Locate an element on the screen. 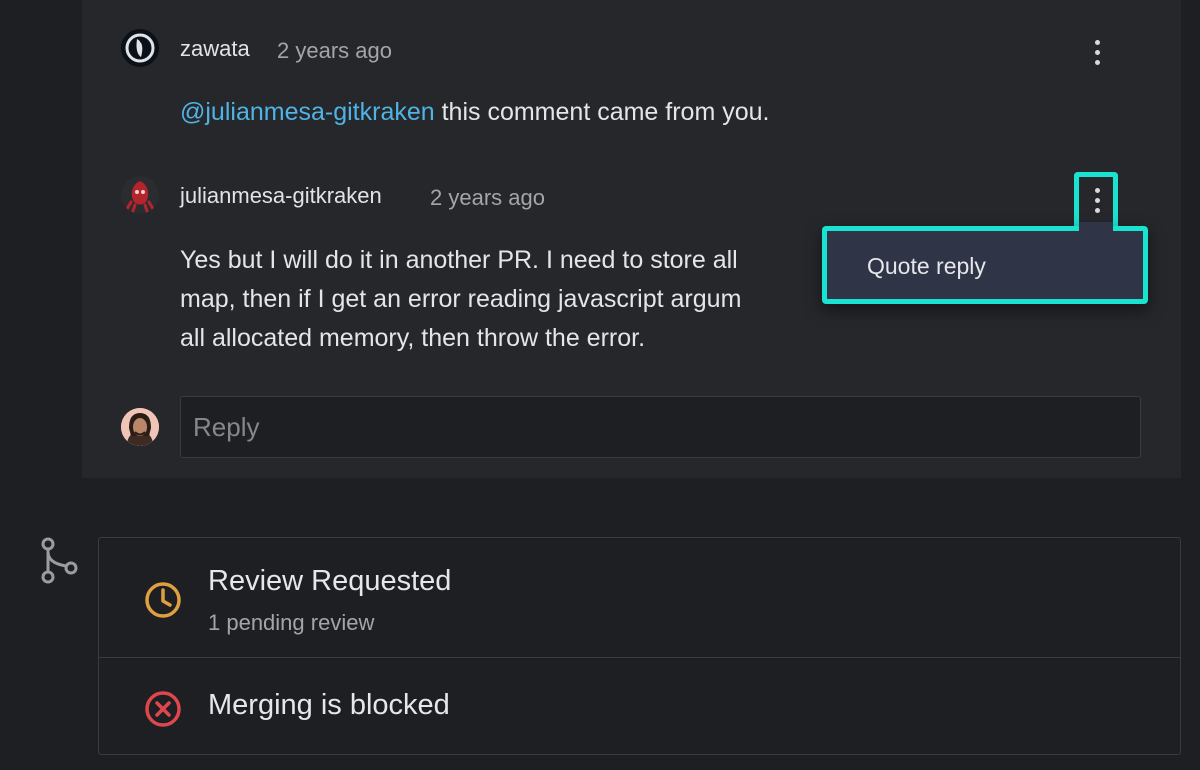  context-menu: Quote reply is located at coordinates (985, 265).